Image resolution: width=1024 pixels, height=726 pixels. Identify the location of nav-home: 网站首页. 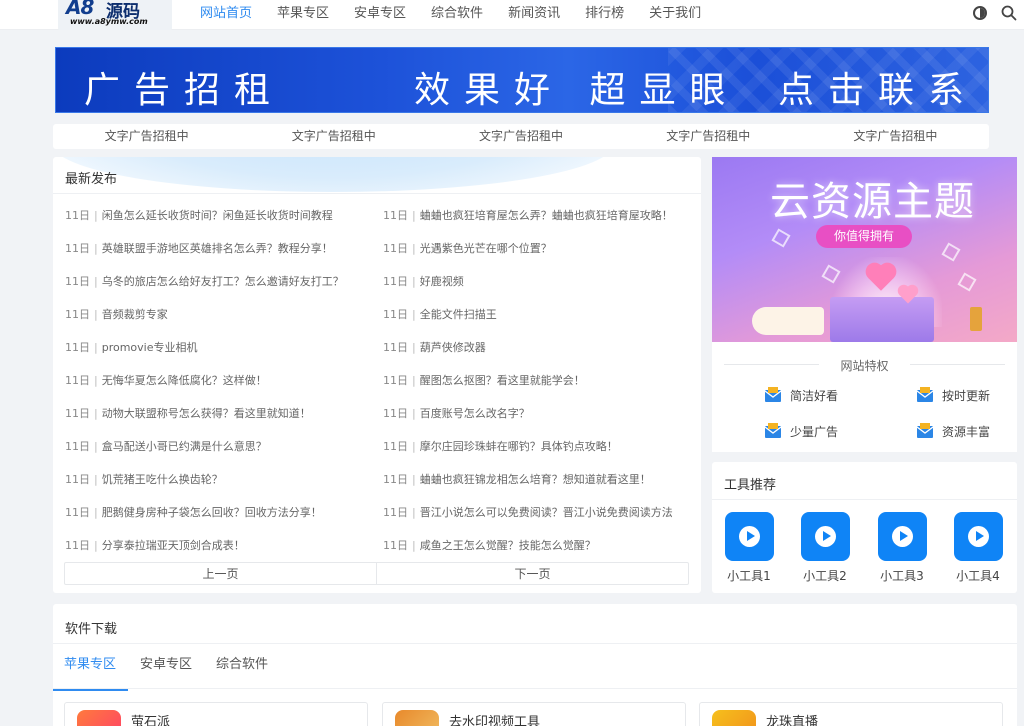
(226, 15).